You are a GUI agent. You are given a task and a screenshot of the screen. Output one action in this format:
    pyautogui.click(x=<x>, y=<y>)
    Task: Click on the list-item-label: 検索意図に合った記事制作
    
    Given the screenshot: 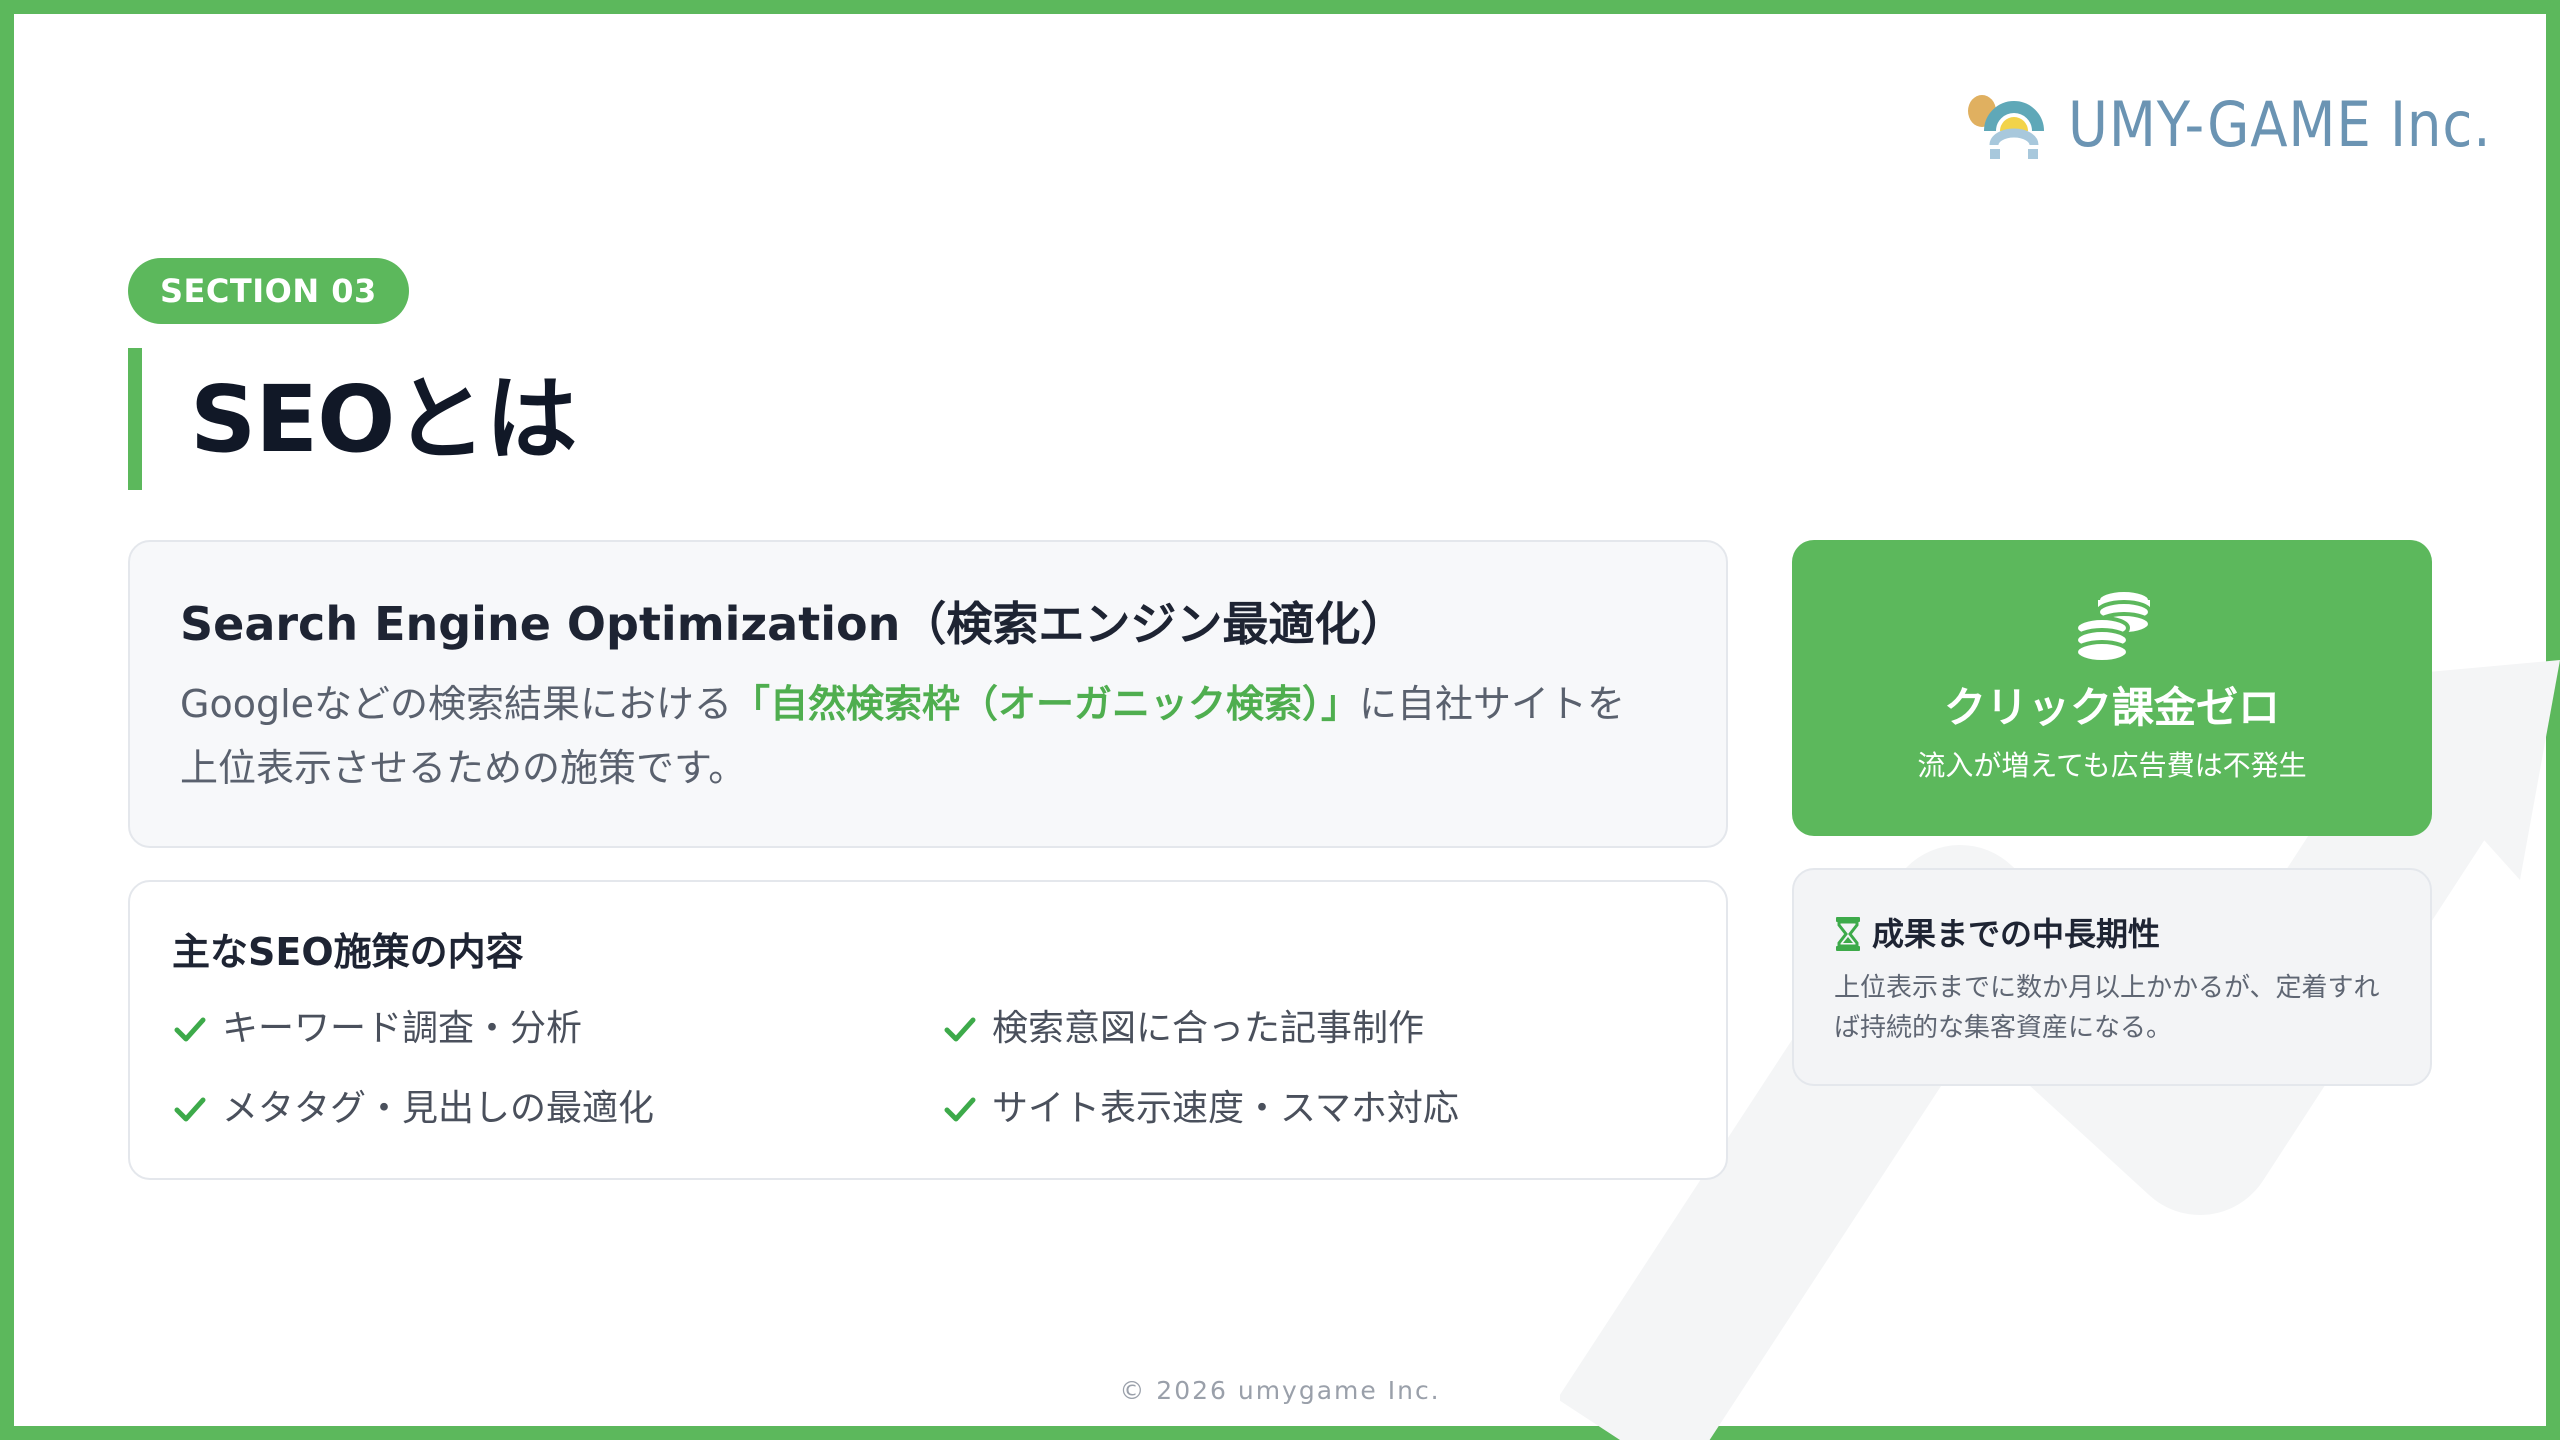 What is the action you would take?
    pyautogui.click(x=1208, y=1028)
    